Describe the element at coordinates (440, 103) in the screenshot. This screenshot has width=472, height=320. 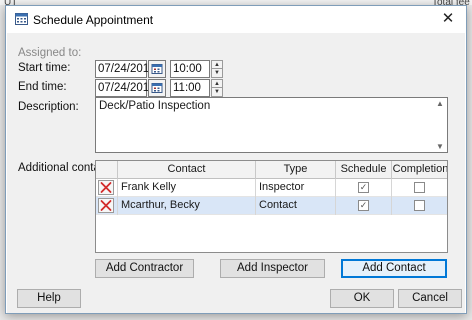
I see `scroll-up-icon: ▲` at that location.